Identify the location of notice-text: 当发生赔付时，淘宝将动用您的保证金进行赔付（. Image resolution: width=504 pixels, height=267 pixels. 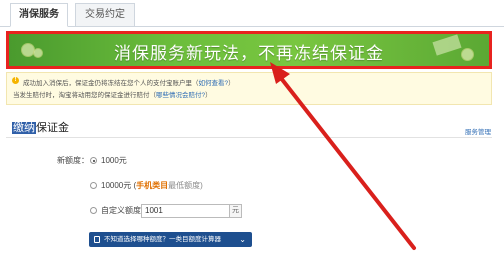
(84, 95).